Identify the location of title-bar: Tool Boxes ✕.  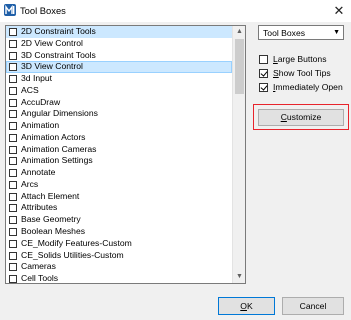
(175, 11).